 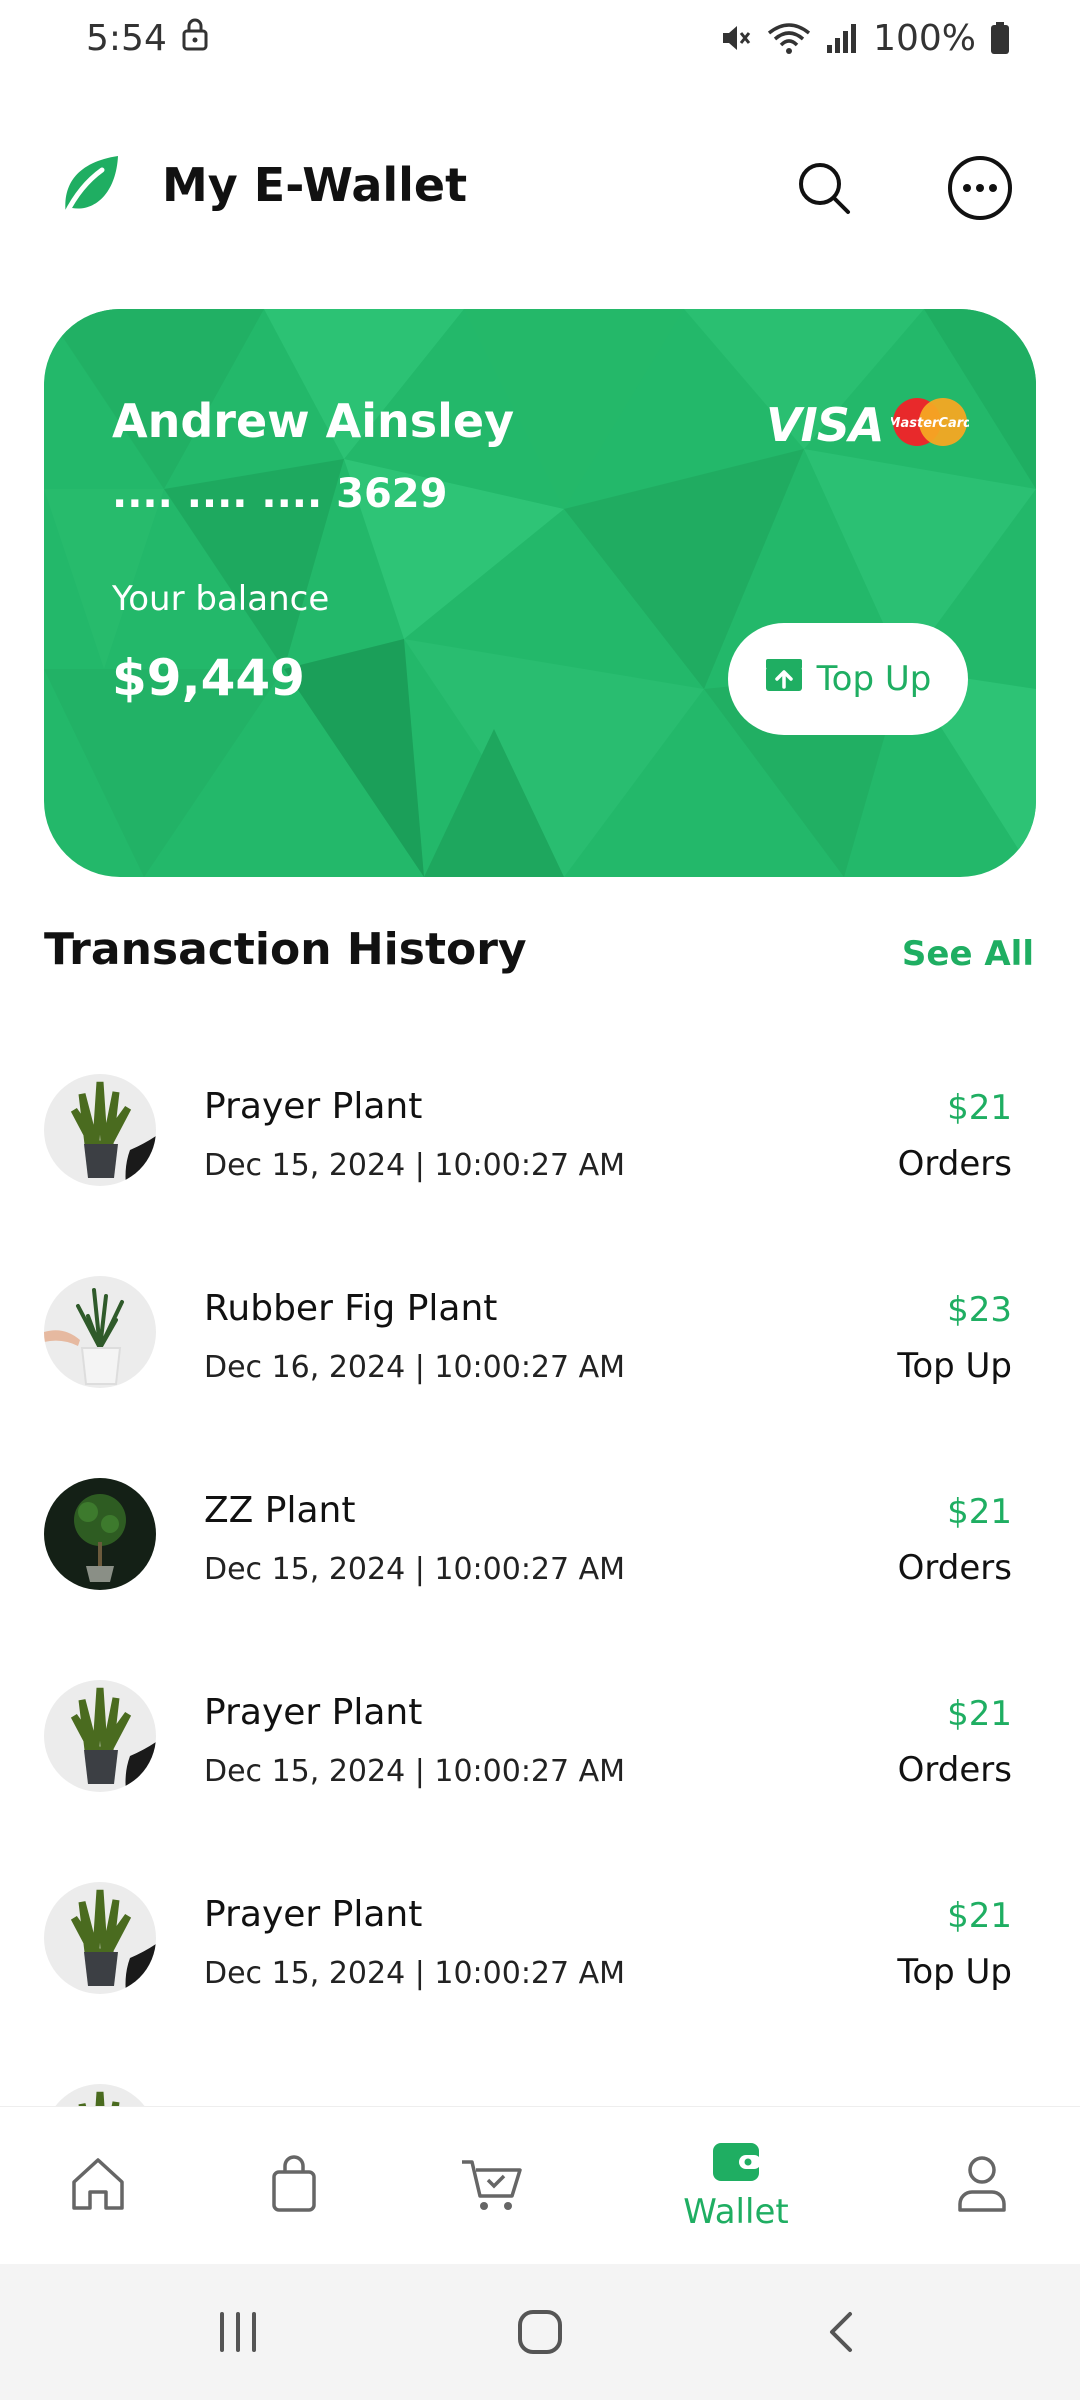 I want to click on battery-text: 100%, so click(x=924, y=38).